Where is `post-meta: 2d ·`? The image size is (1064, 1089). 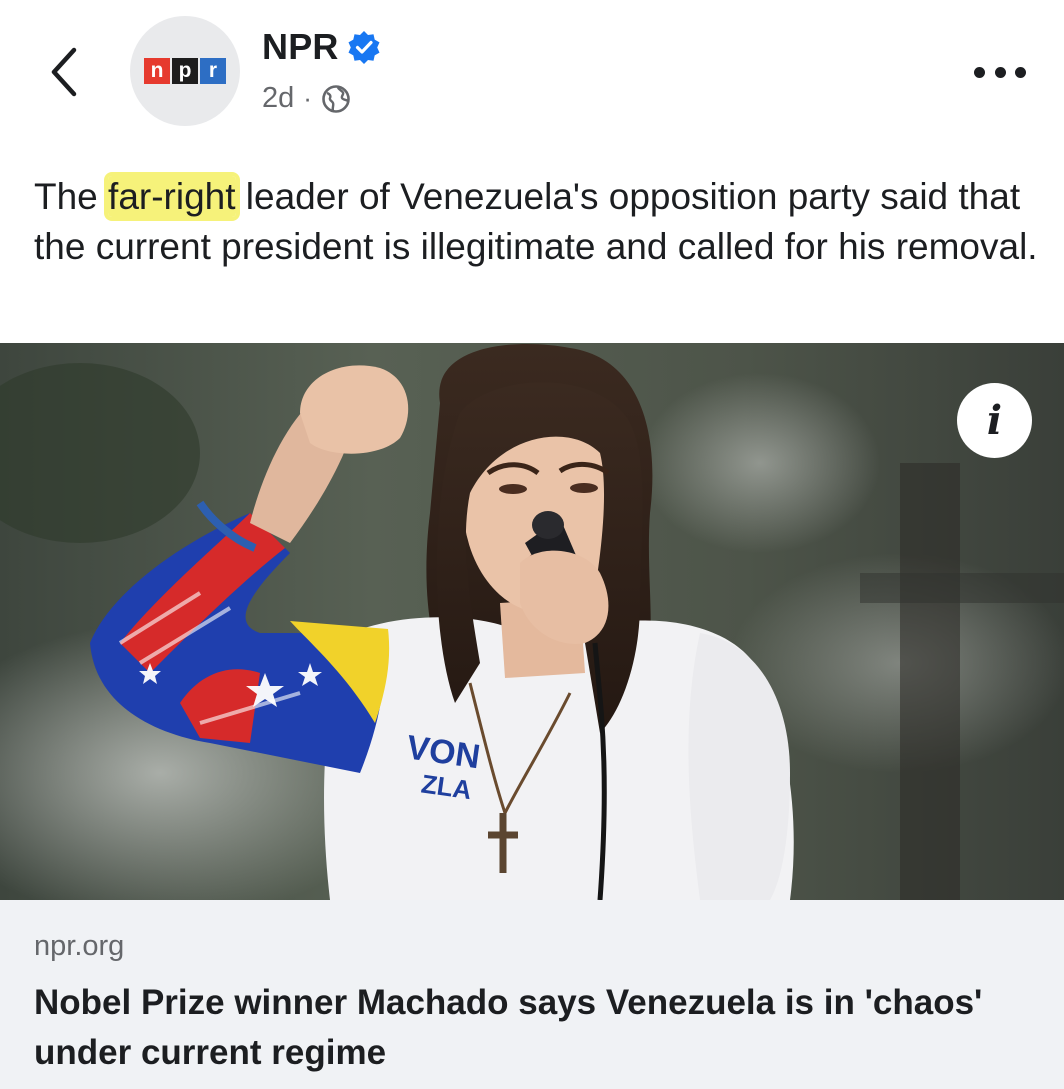 post-meta: 2d · is located at coordinates (306, 98).